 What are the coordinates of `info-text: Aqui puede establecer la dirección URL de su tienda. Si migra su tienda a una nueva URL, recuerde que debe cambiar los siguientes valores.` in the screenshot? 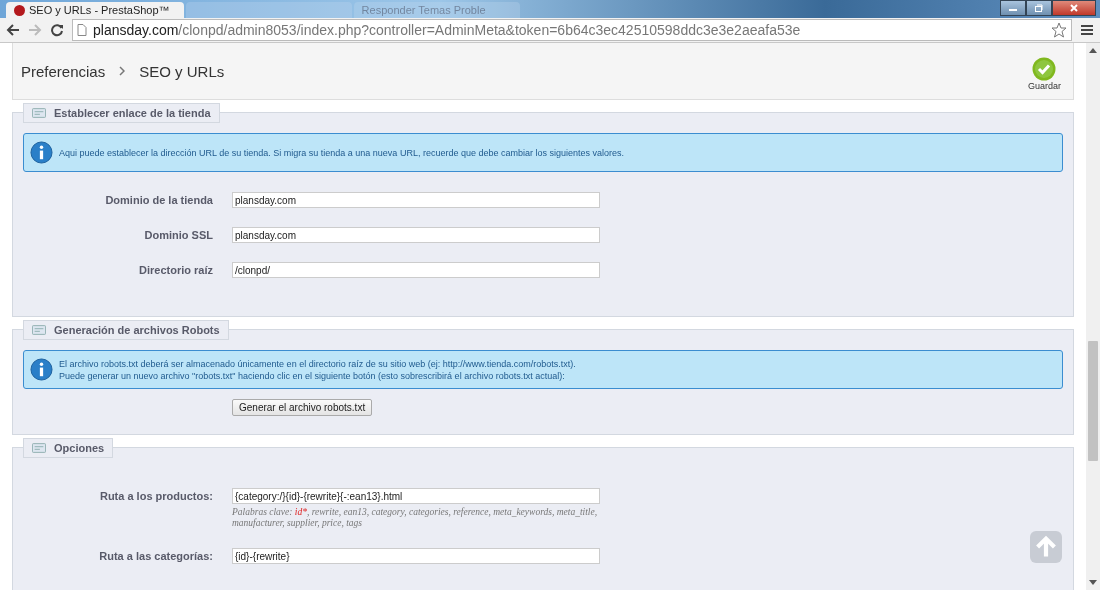 It's located at (341, 152).